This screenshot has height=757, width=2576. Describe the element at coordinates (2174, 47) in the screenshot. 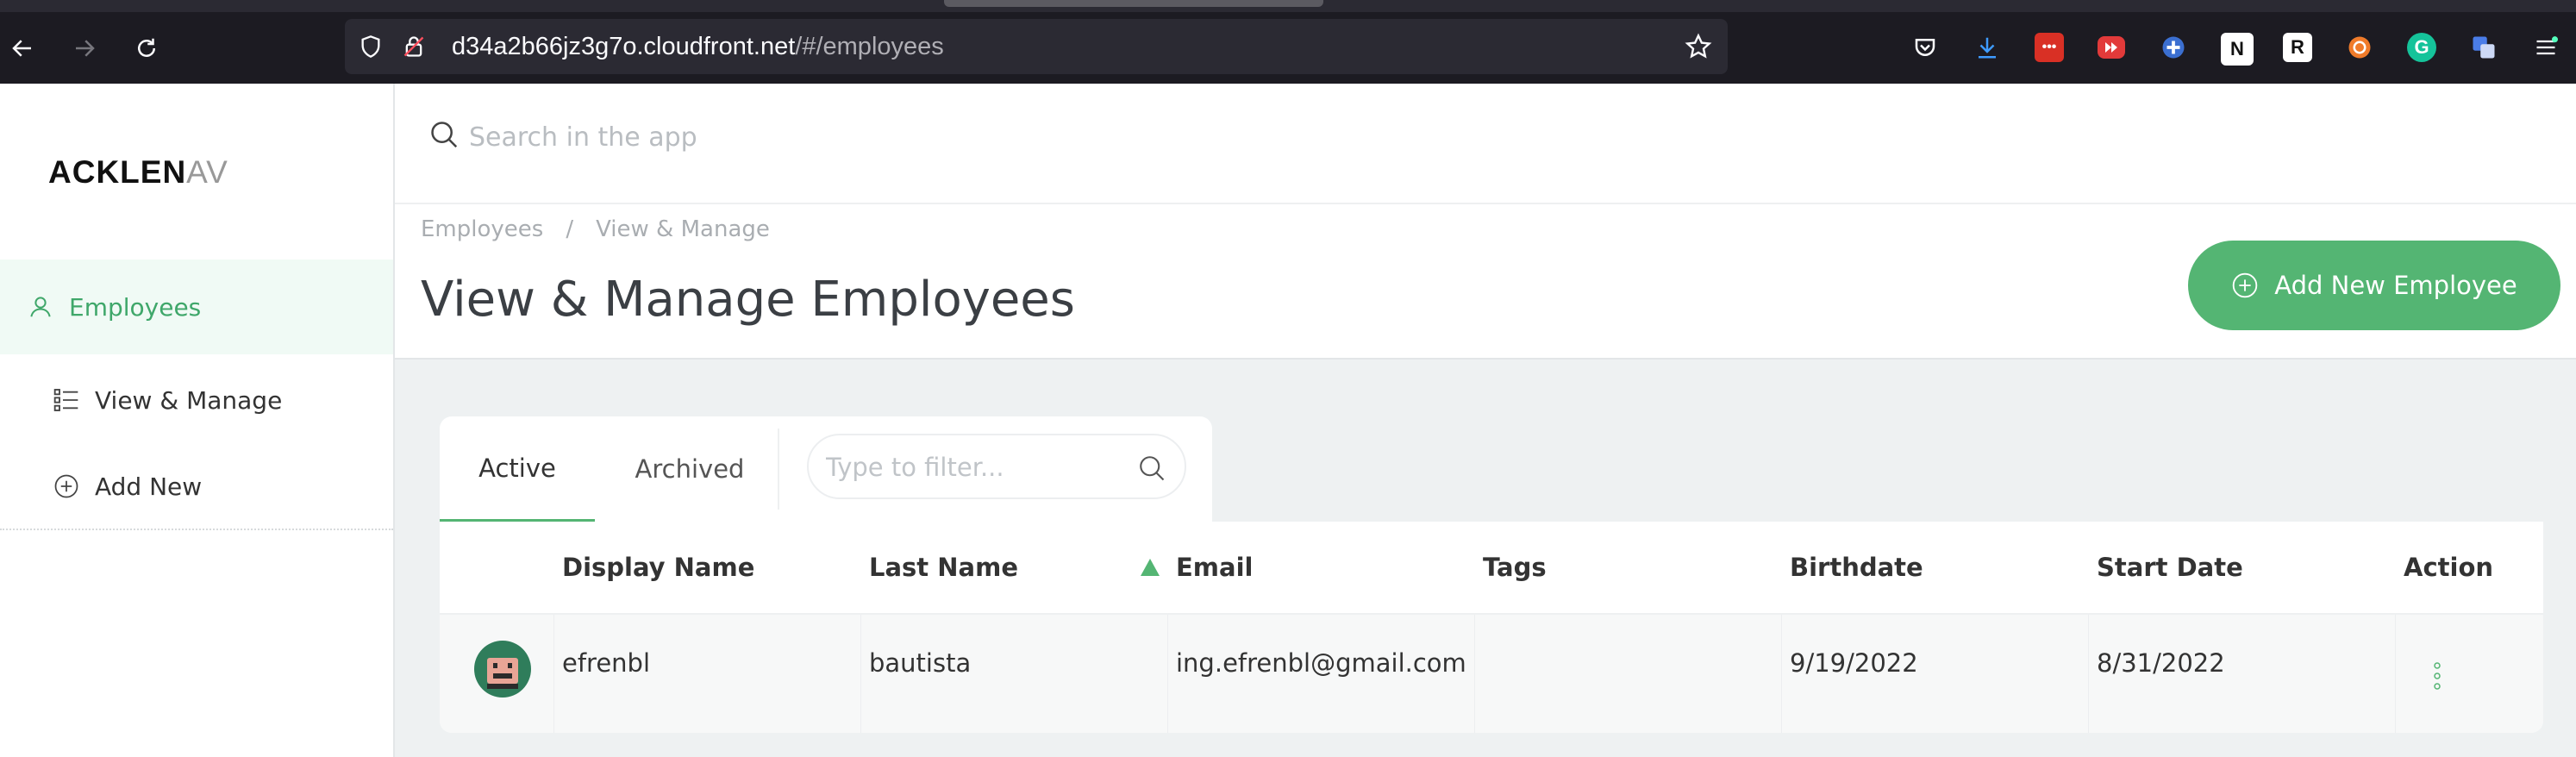

I see `puzzle-extension-icon` at that location.